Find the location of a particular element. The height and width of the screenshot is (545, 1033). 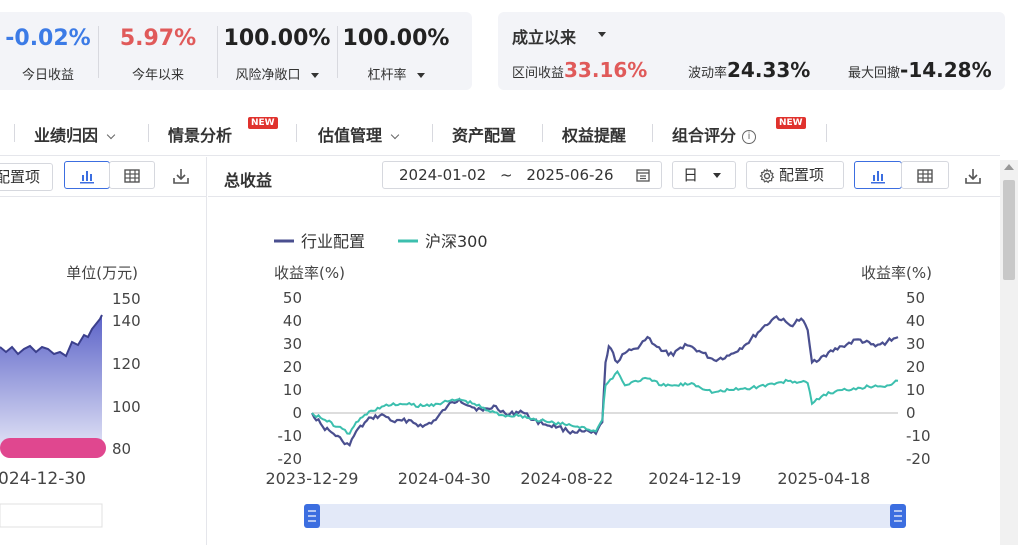

x-tick-label: 024-12-30 is located at coordinates (43, 479).